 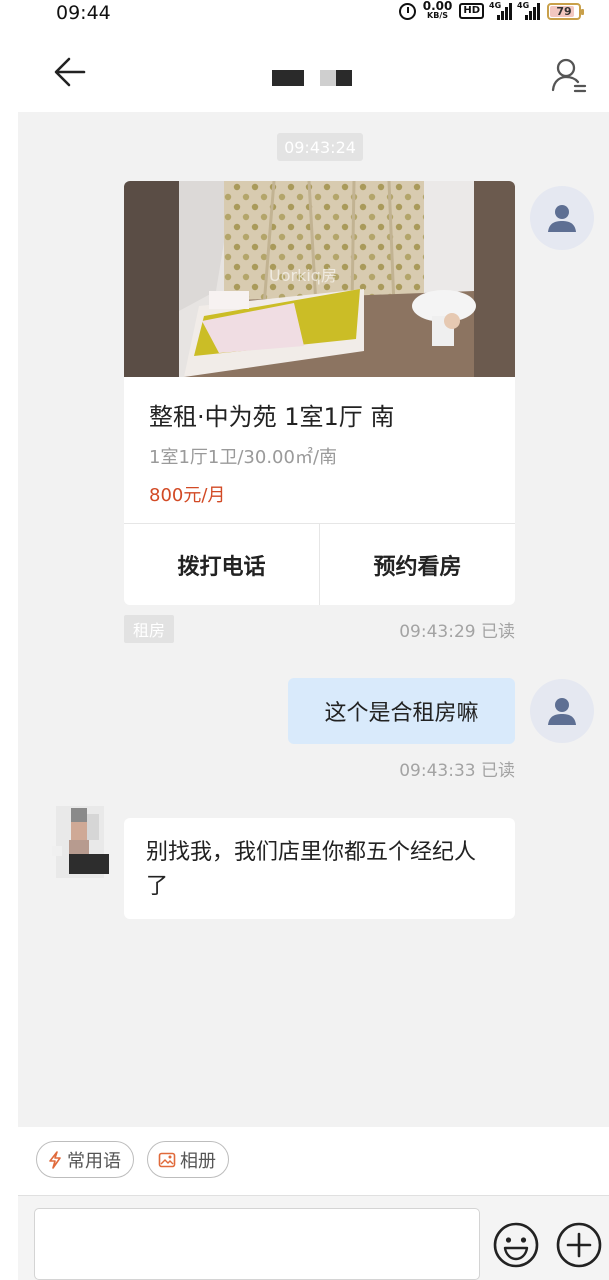 I want to click on agent-avatar, so click(x=76, y=842).